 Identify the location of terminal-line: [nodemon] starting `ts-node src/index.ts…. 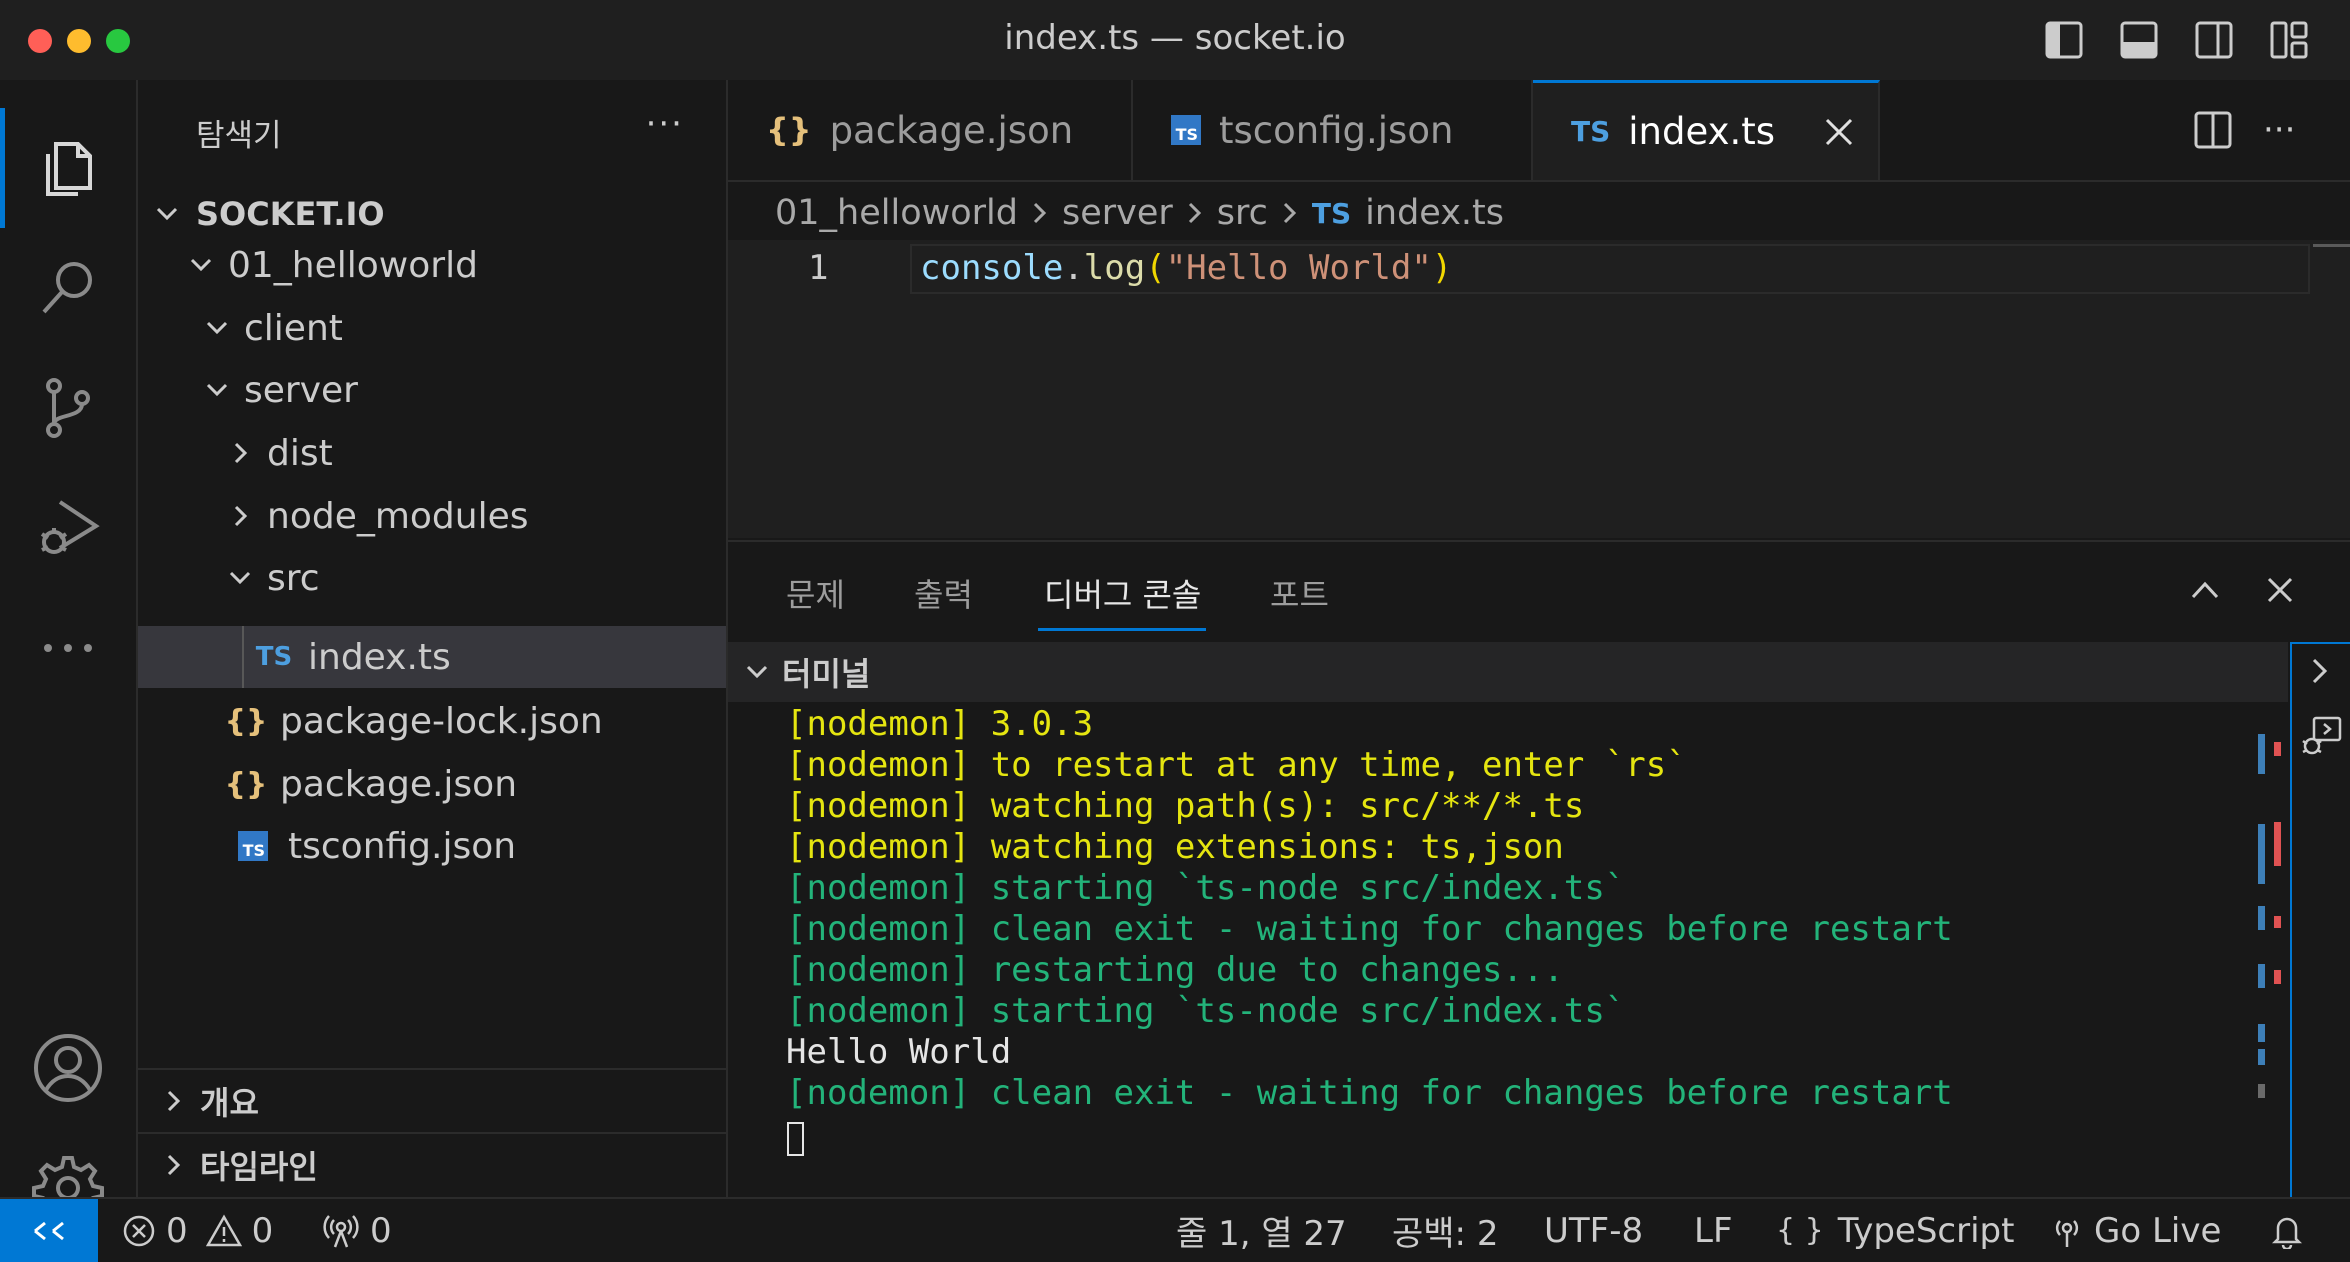
(1206, 1011).